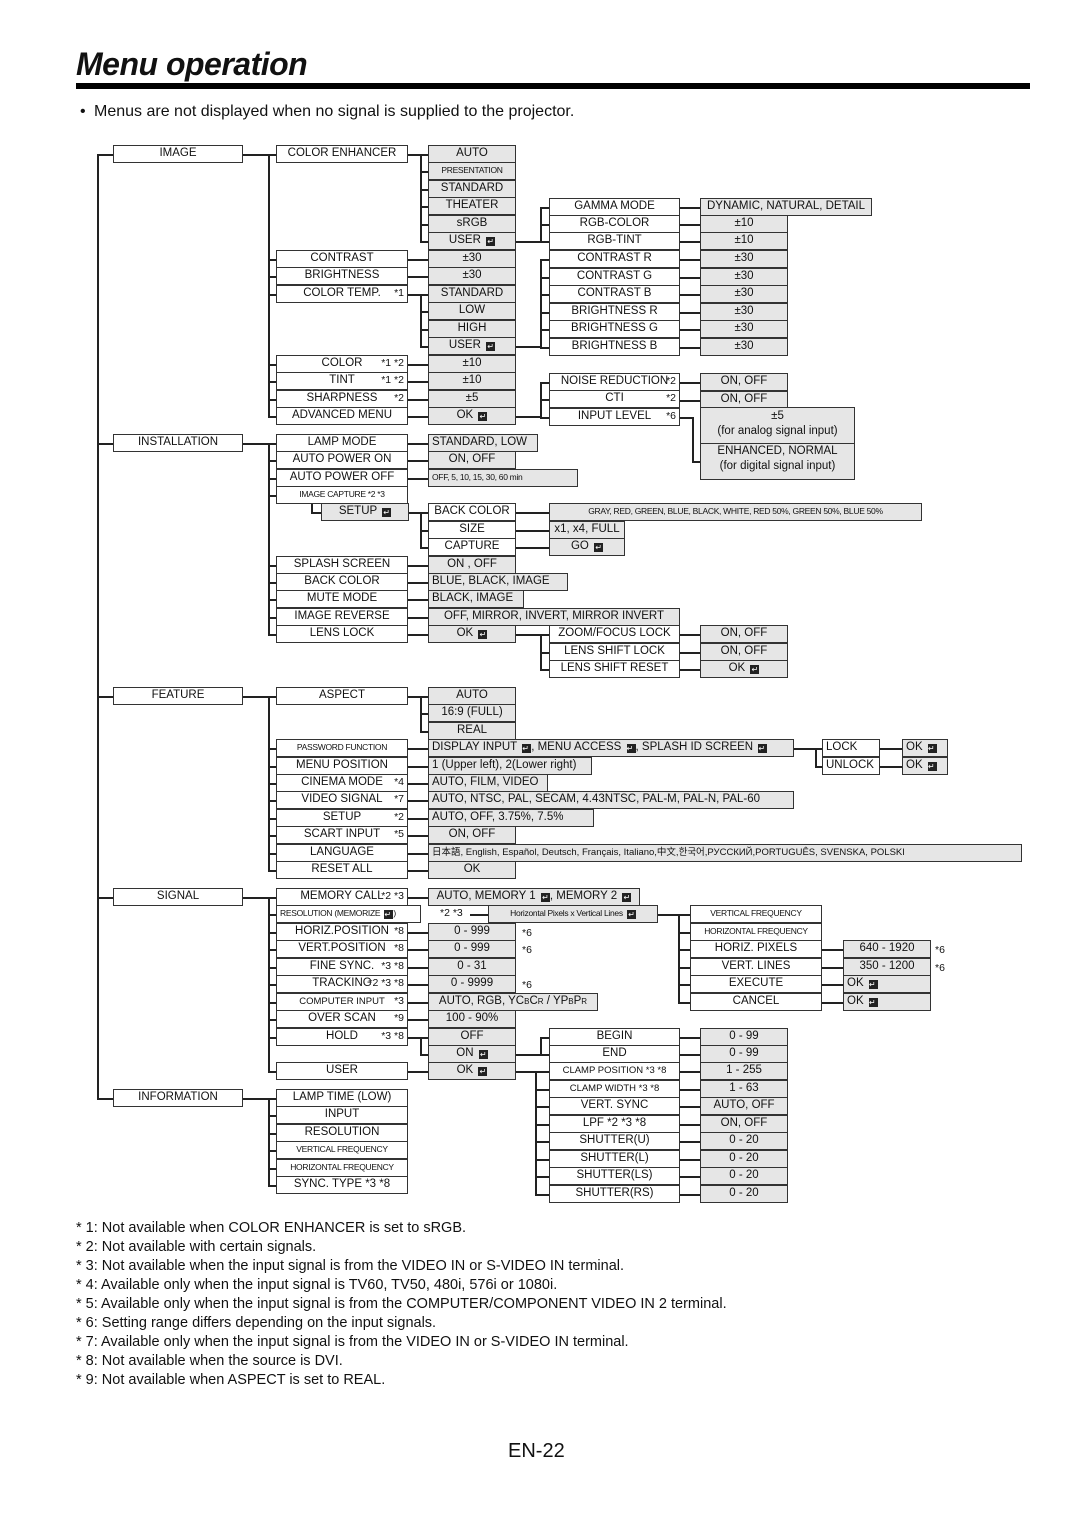 The height and width of the screenshot is (1528, 1080). Describe the element at coordinates (342, 766) in the screenshot. I see `feature-menu-position: MENU POSITION` at that location.